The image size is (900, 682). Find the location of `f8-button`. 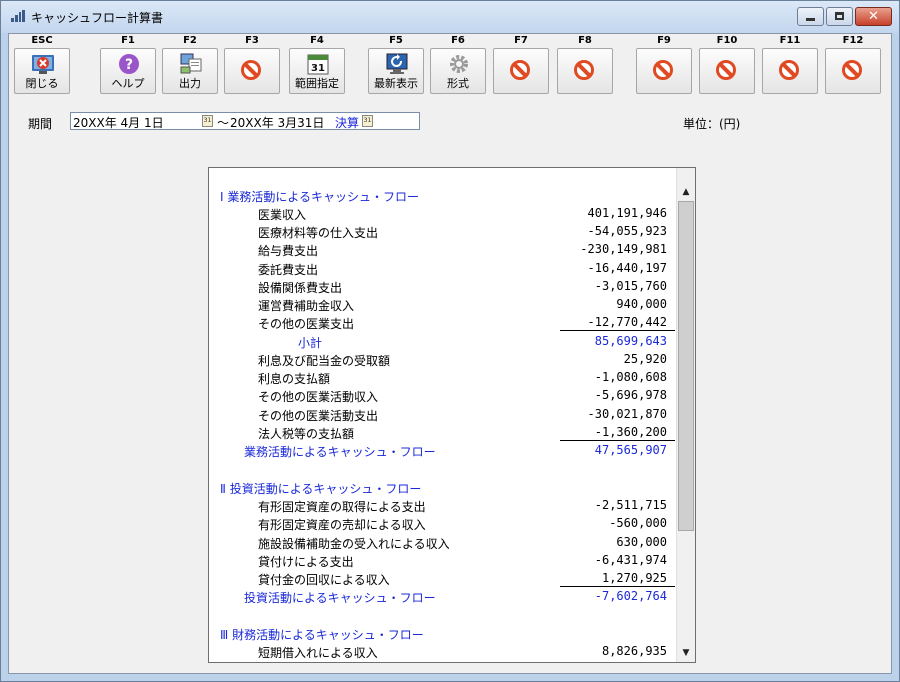

f8-button is located at coordinates (585, 71).